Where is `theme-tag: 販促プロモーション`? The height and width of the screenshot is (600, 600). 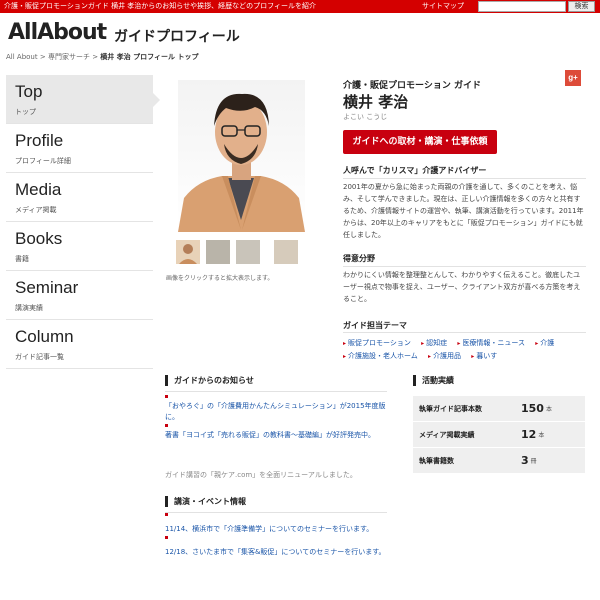
theme-tag: 販促プロモーション is located at coordinates (377, 343).